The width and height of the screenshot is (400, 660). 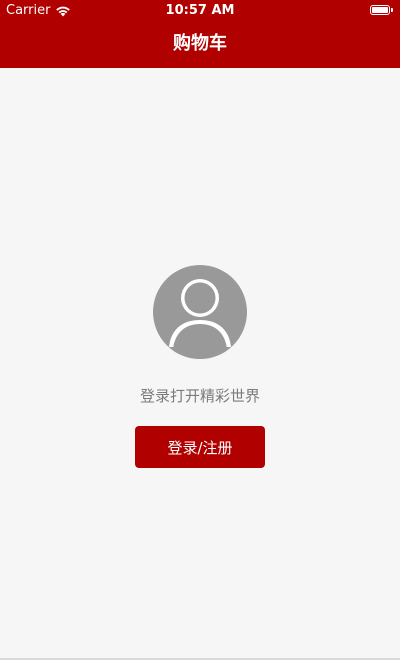 What do you see at coordinates (199, 396) in the screenshot?
I see `login-prompt: 登录打开精彩世界` at bounding box center [199, 396].